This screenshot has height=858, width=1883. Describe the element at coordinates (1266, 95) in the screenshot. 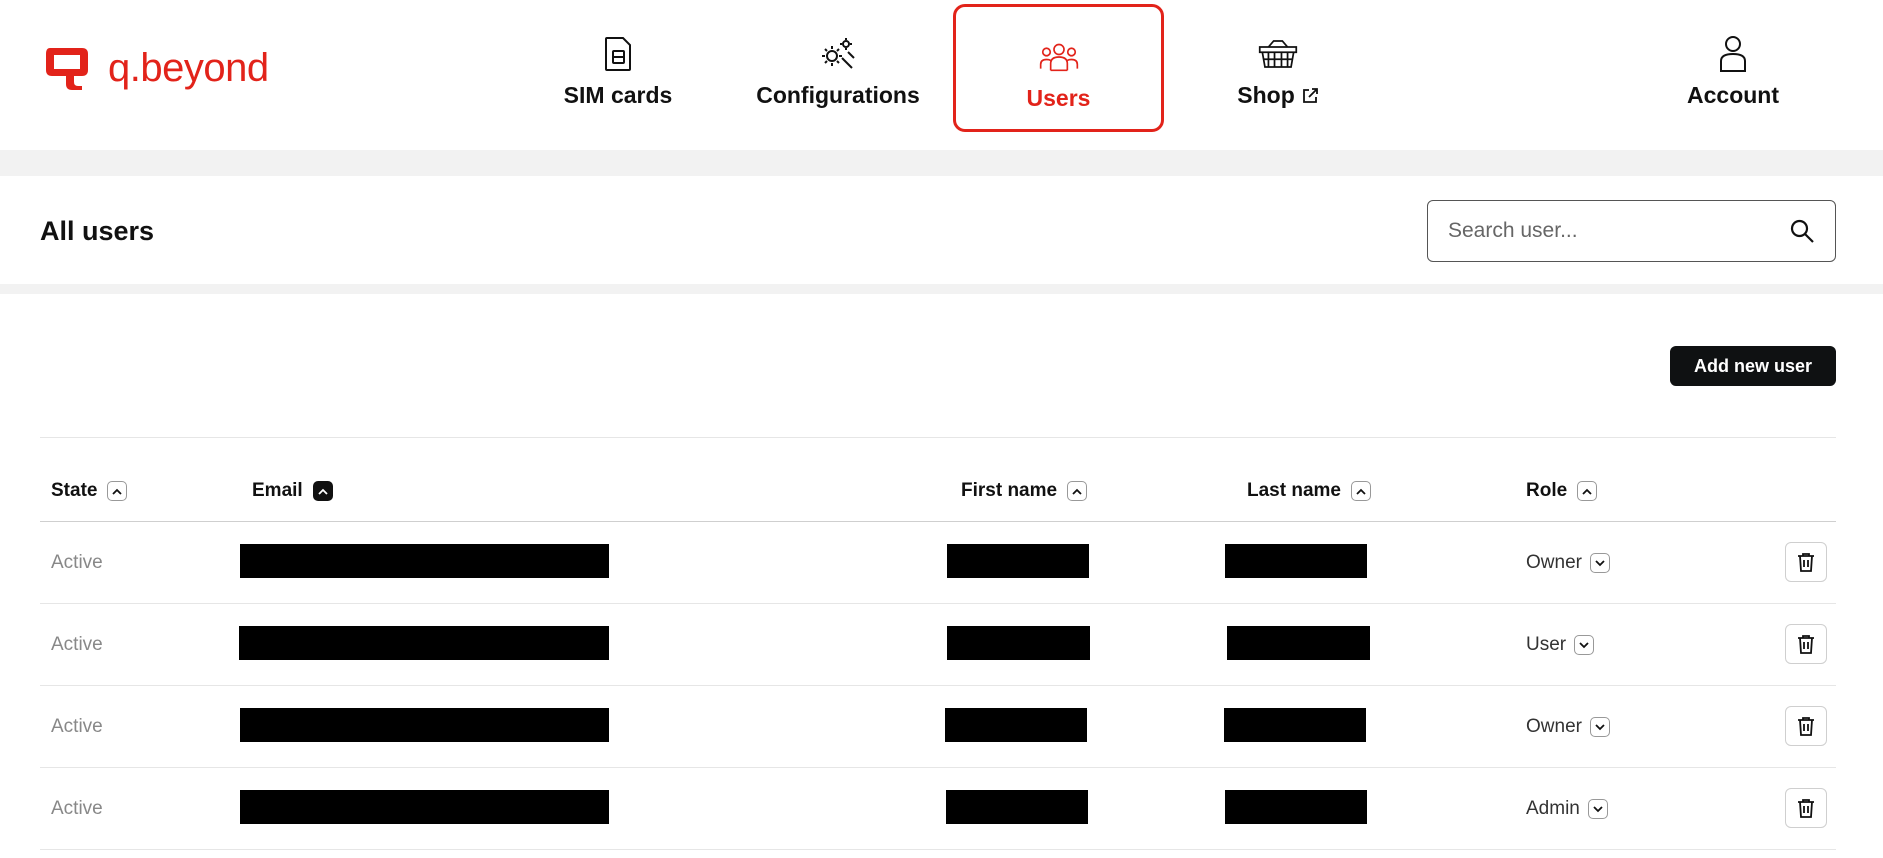

I see `nav-shop-text: Shop` at that location.